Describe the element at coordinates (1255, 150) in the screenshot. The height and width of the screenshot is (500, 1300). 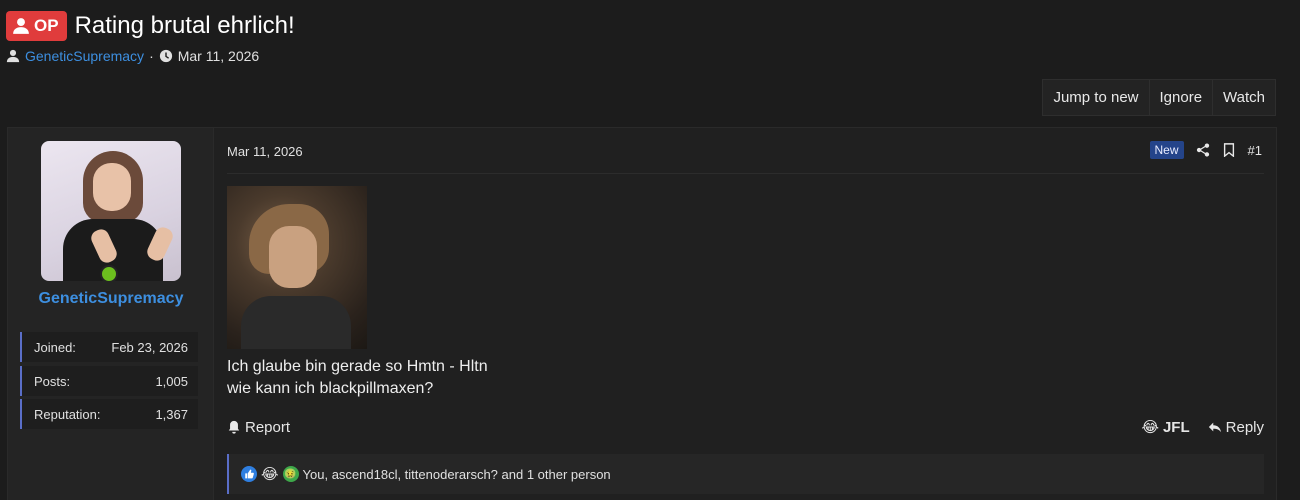
I see `post-number: #1` at that location.